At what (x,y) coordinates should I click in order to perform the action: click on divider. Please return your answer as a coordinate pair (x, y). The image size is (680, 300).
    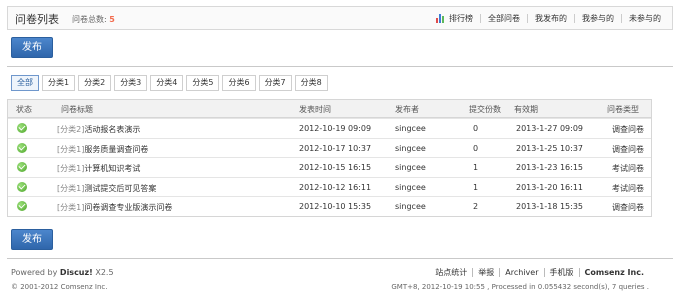
    Looking at the image, I should click on (340, 66).